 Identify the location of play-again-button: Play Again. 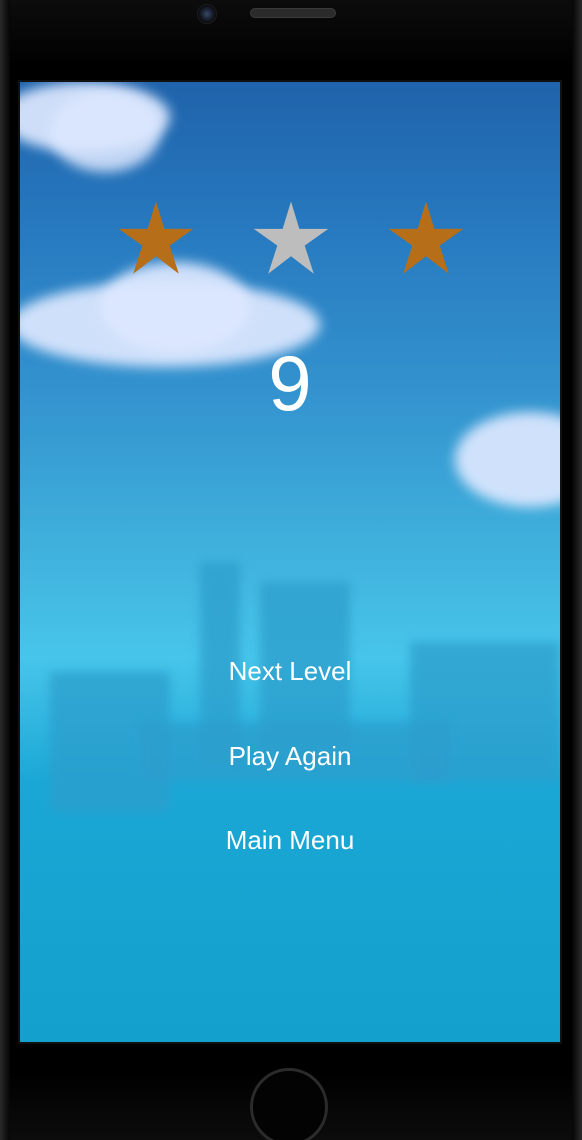
(290, 756).